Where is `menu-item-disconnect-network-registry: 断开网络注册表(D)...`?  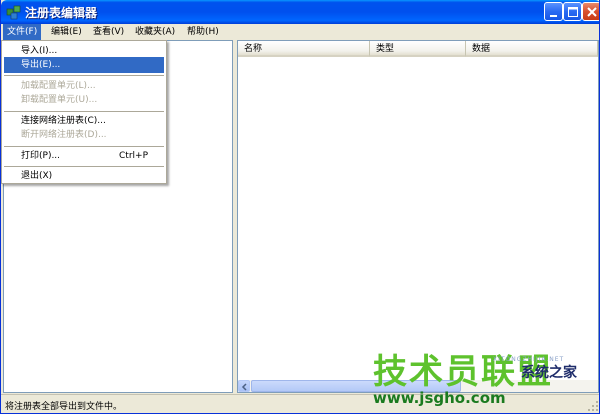
menu-item-disconnect-network-registry: 断开网络注册表(D)... is located at coordinates (84, 135).